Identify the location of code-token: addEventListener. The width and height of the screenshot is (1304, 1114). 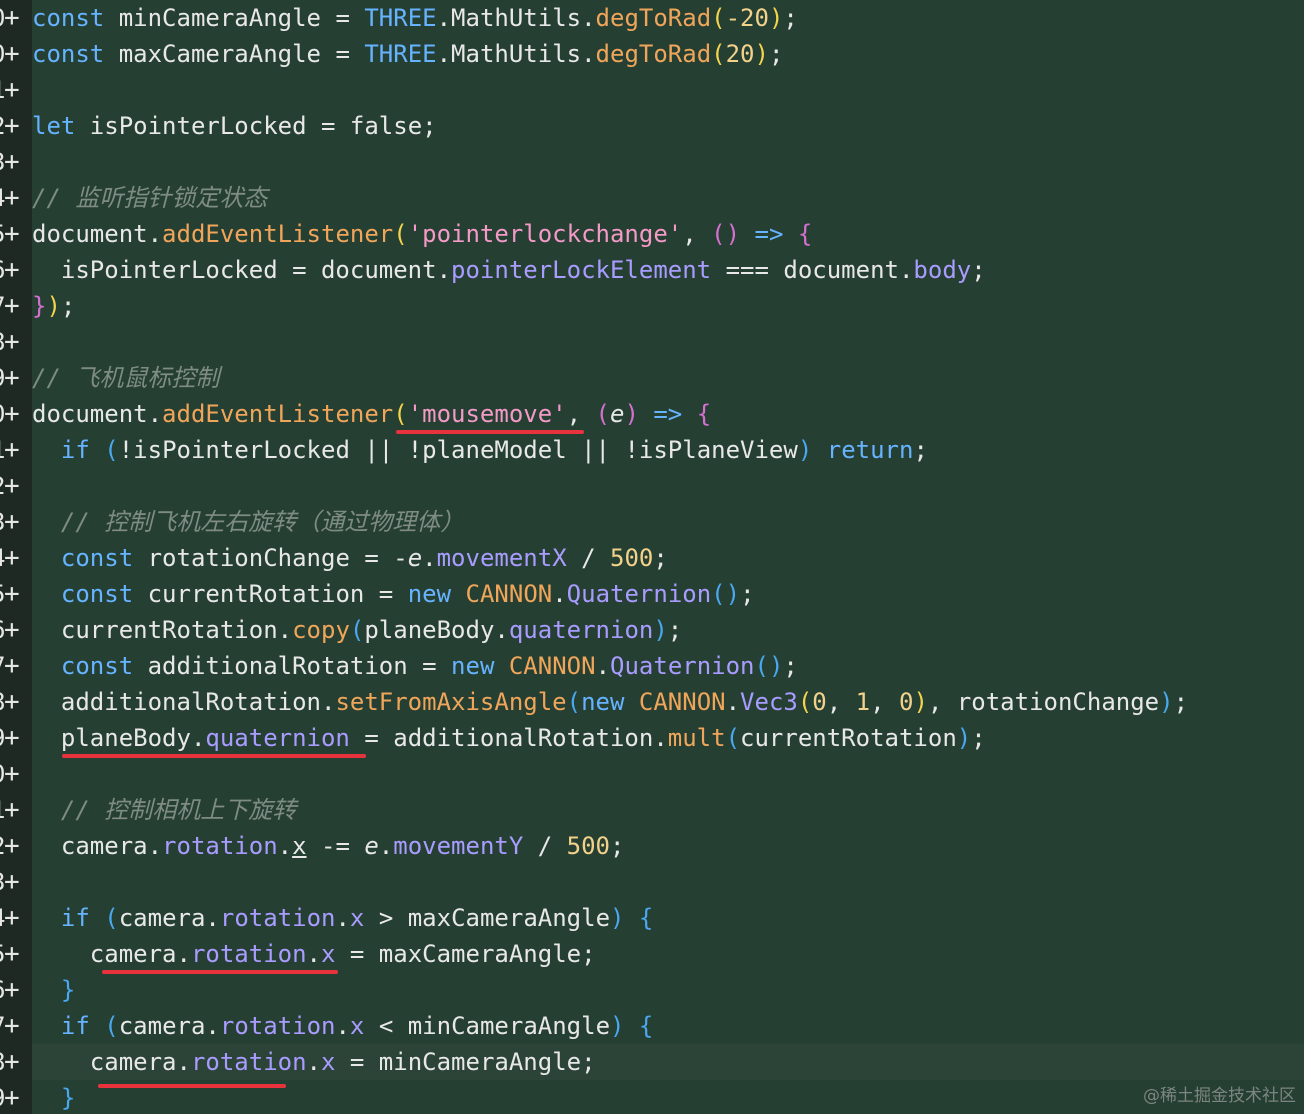
(278, 414).